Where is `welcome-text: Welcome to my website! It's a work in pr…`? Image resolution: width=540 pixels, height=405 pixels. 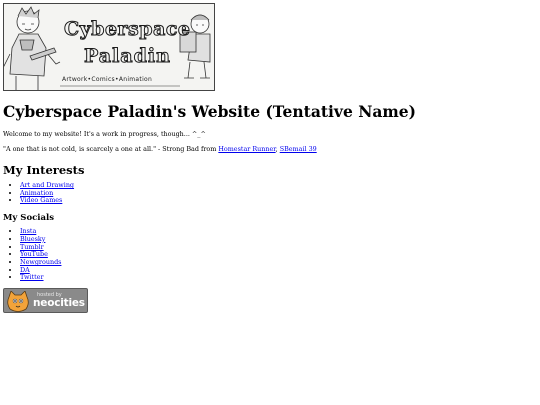 welcome-text: Welcome to my website! It's a work in pr… is located at coordinates (104, 134).